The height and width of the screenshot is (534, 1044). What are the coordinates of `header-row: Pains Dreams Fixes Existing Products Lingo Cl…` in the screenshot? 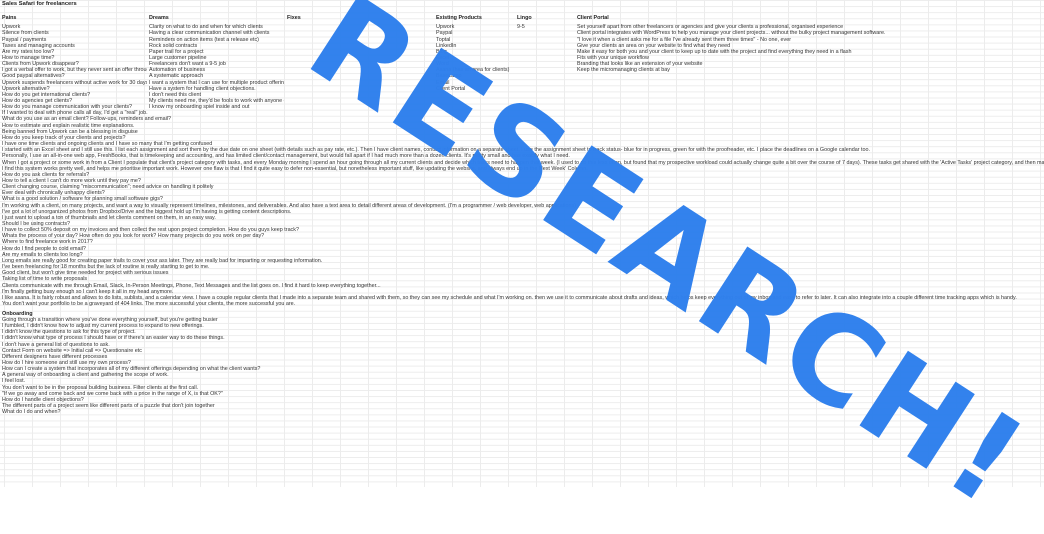 It's located at (522, 18).